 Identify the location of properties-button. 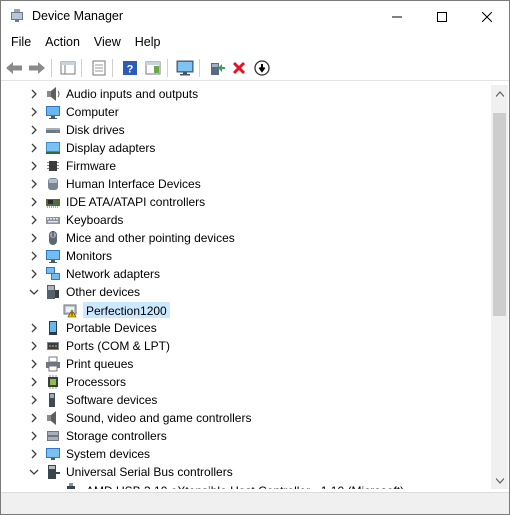
(99, 68).